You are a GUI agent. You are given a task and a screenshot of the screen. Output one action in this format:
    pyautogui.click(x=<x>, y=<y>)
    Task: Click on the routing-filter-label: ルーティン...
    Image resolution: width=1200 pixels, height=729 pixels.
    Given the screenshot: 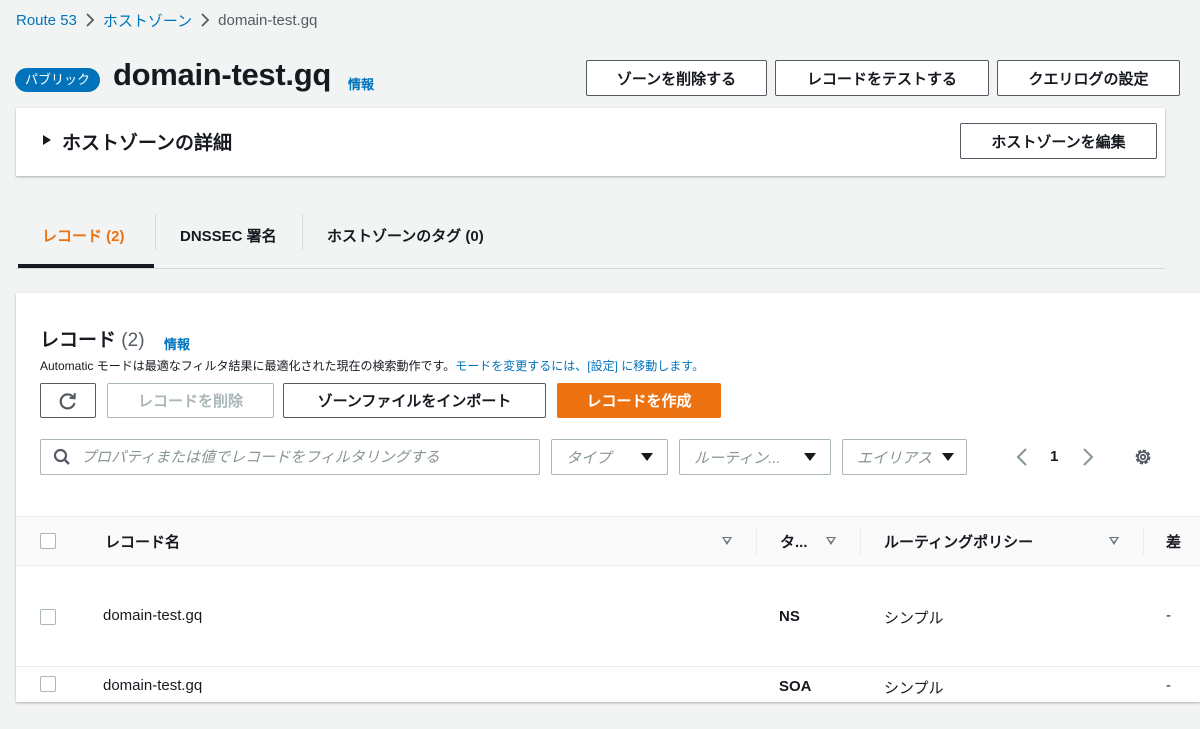 What is the action you would take?
    pyautogui.click(x=737, y=458)
    